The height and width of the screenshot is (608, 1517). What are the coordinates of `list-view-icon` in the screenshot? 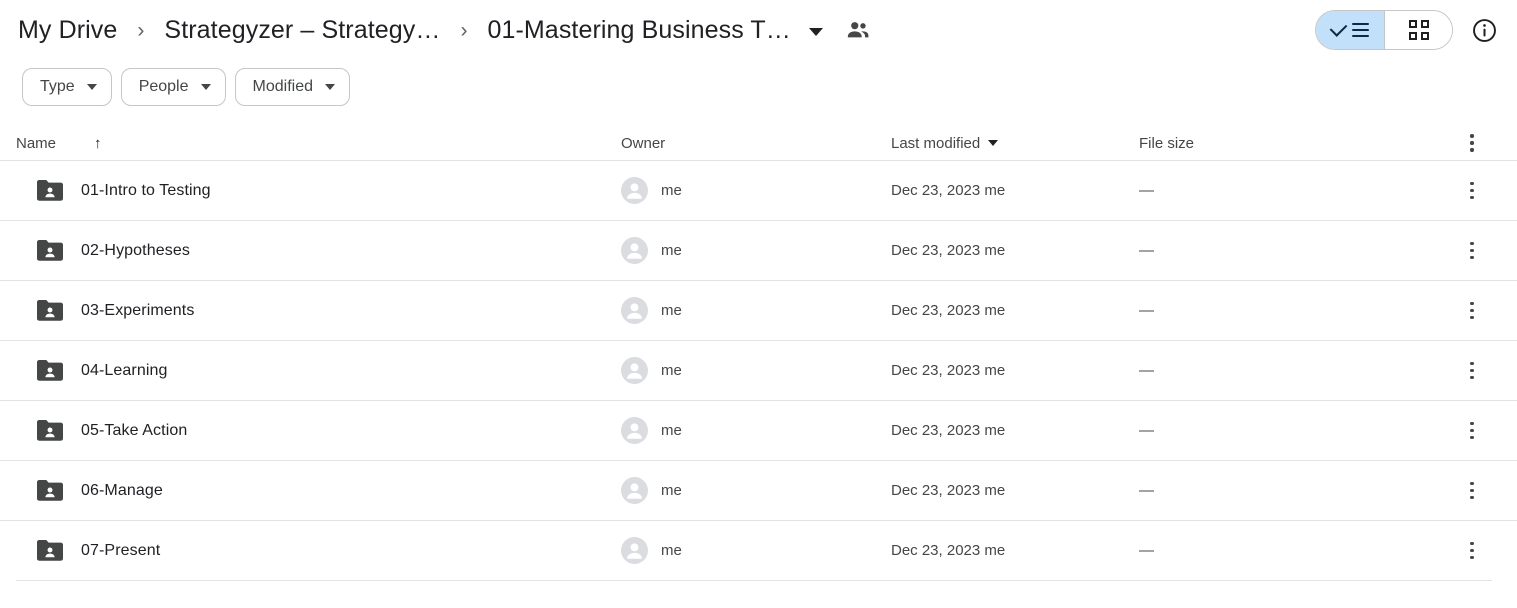 It's located at (1360, 30).